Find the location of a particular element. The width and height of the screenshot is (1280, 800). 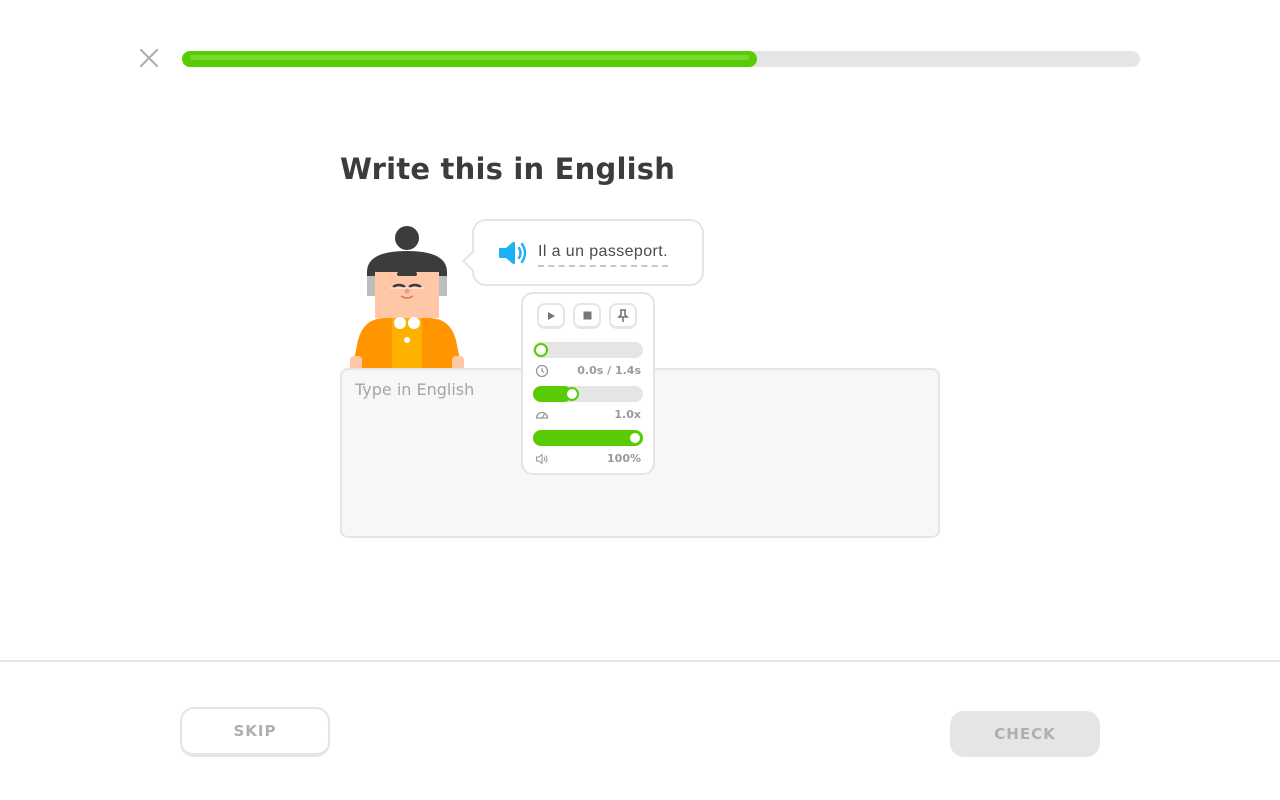

stop-button is located at coordinates (587, 316).